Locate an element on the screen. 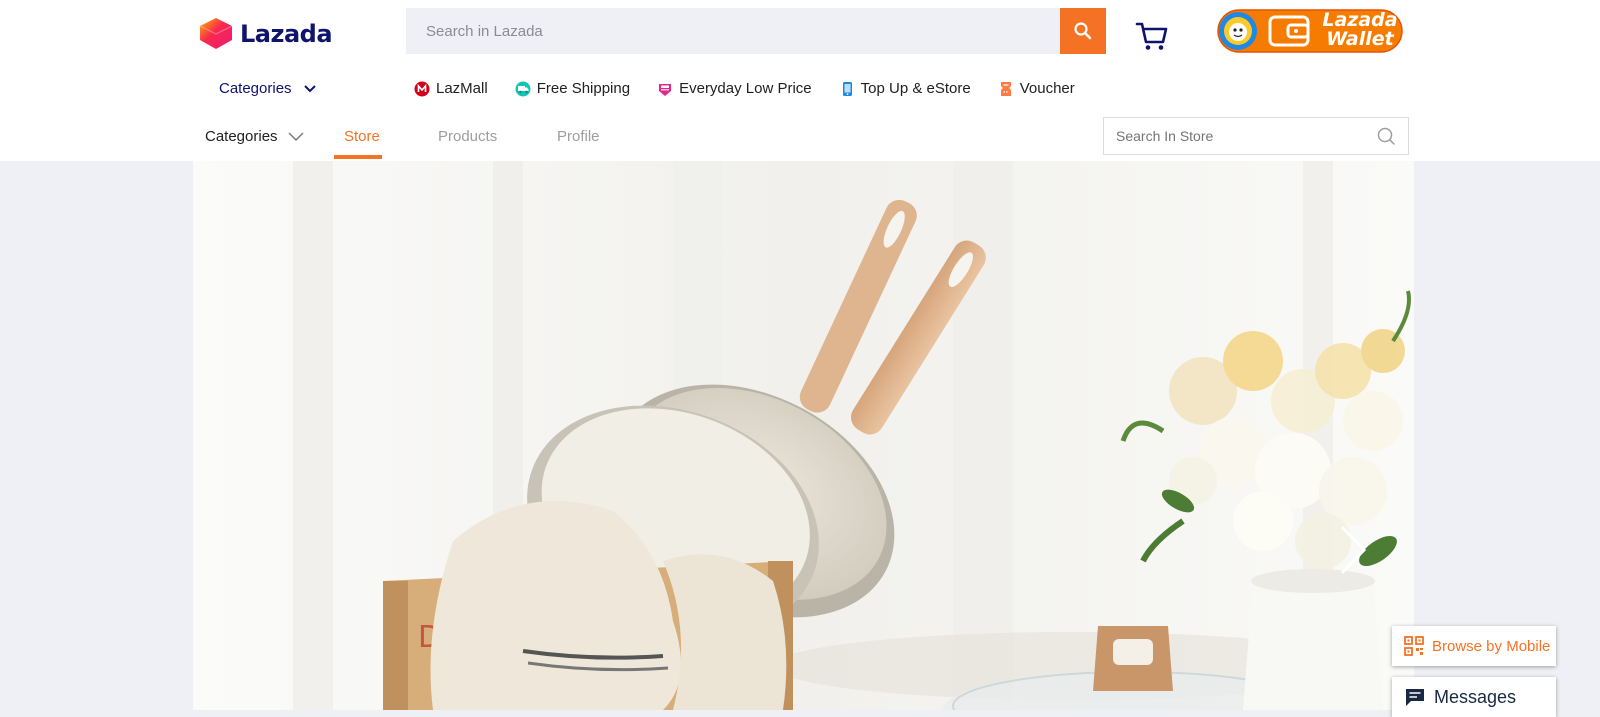  tab-profile: Profile is located at coordinates (578, 136).